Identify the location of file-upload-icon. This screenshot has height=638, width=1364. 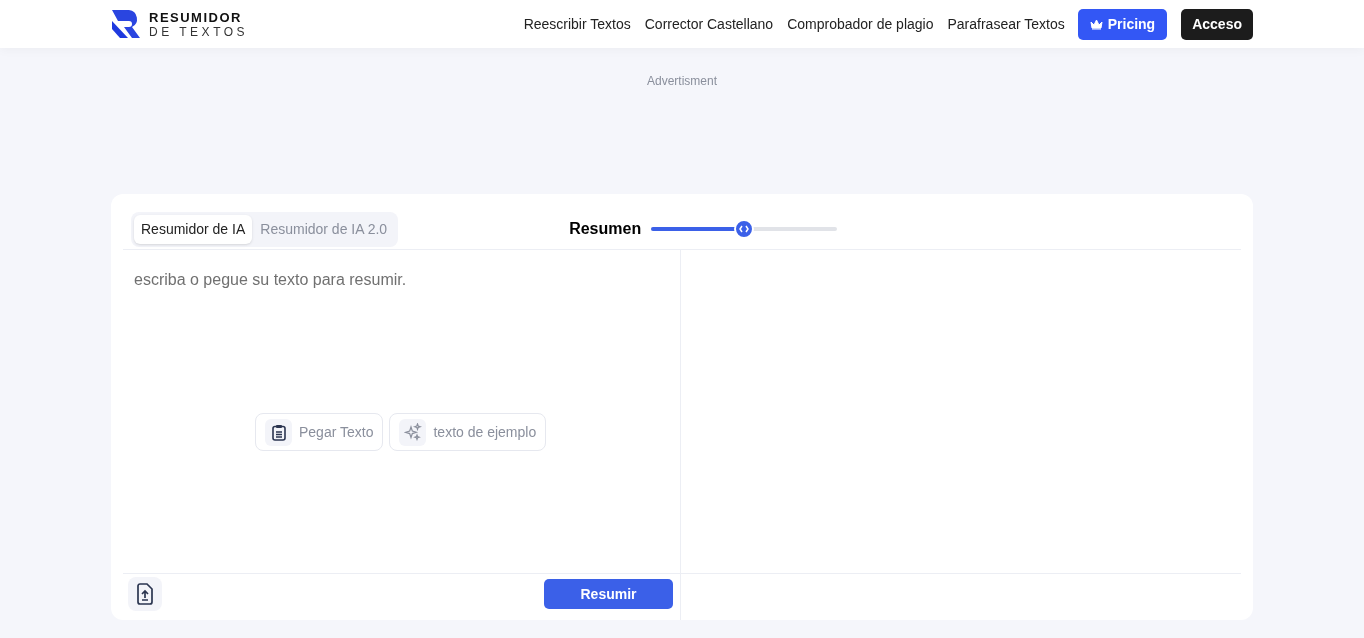
(145, 594).